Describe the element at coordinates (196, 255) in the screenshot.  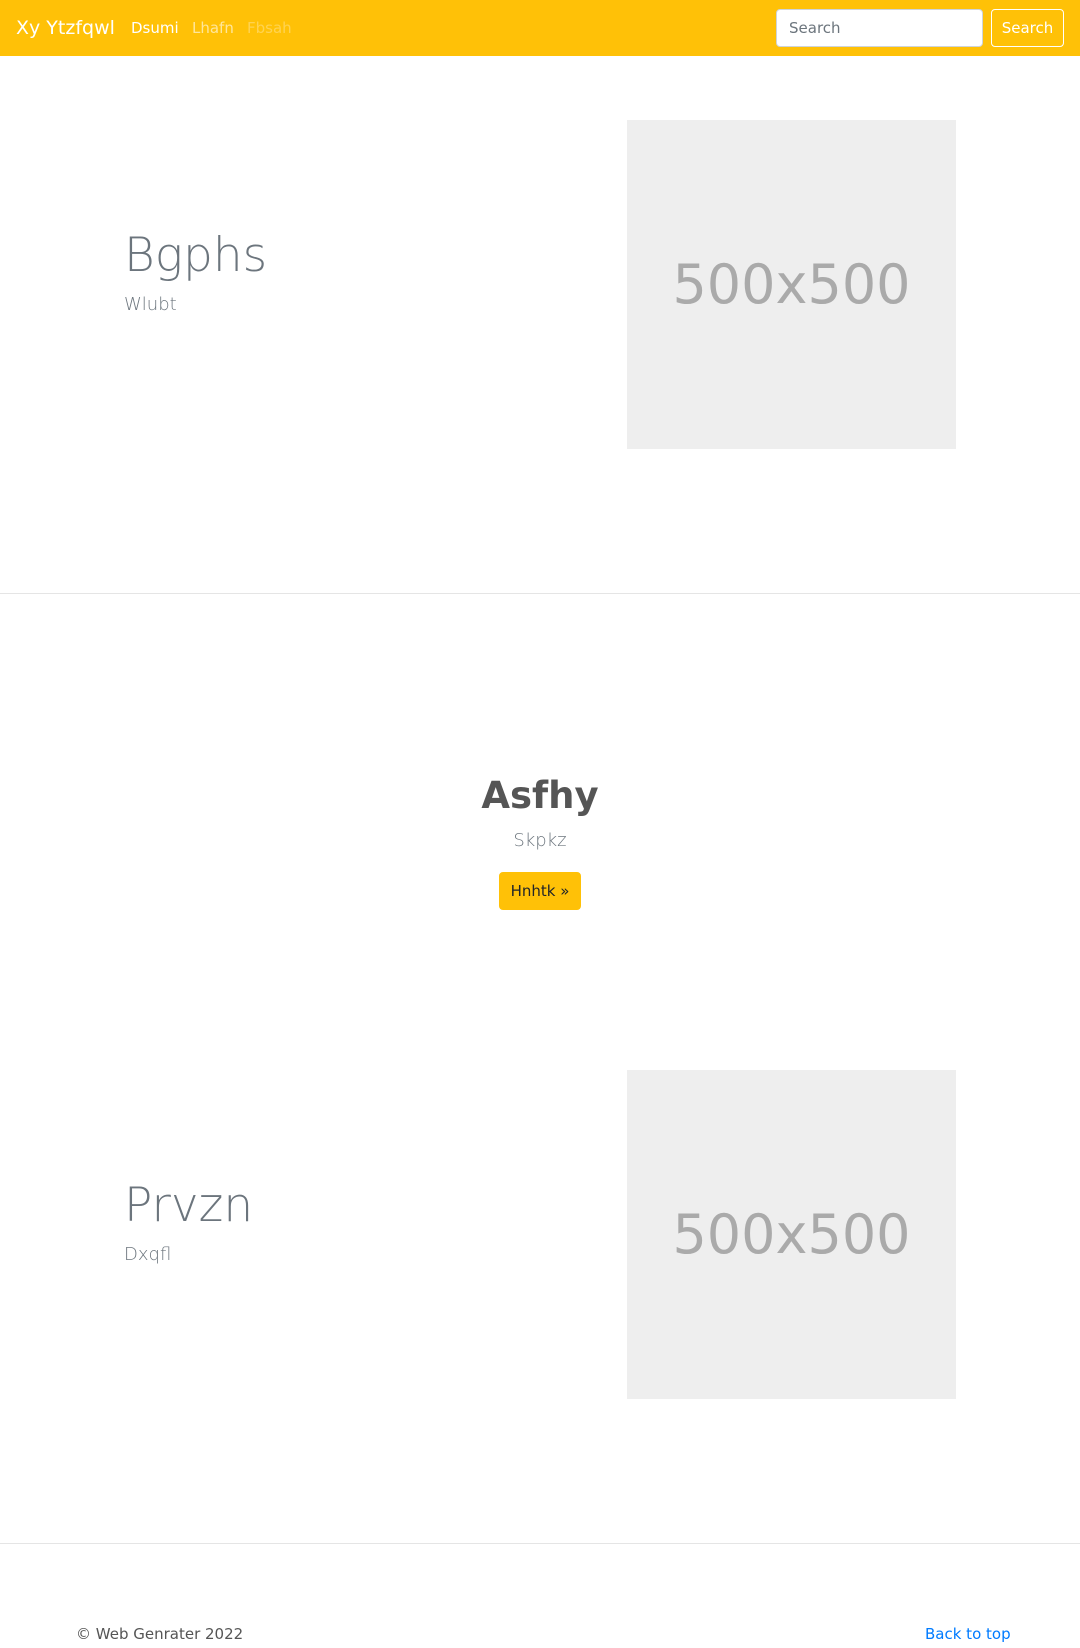
I see `feature-heading: Bgphs` at that location.